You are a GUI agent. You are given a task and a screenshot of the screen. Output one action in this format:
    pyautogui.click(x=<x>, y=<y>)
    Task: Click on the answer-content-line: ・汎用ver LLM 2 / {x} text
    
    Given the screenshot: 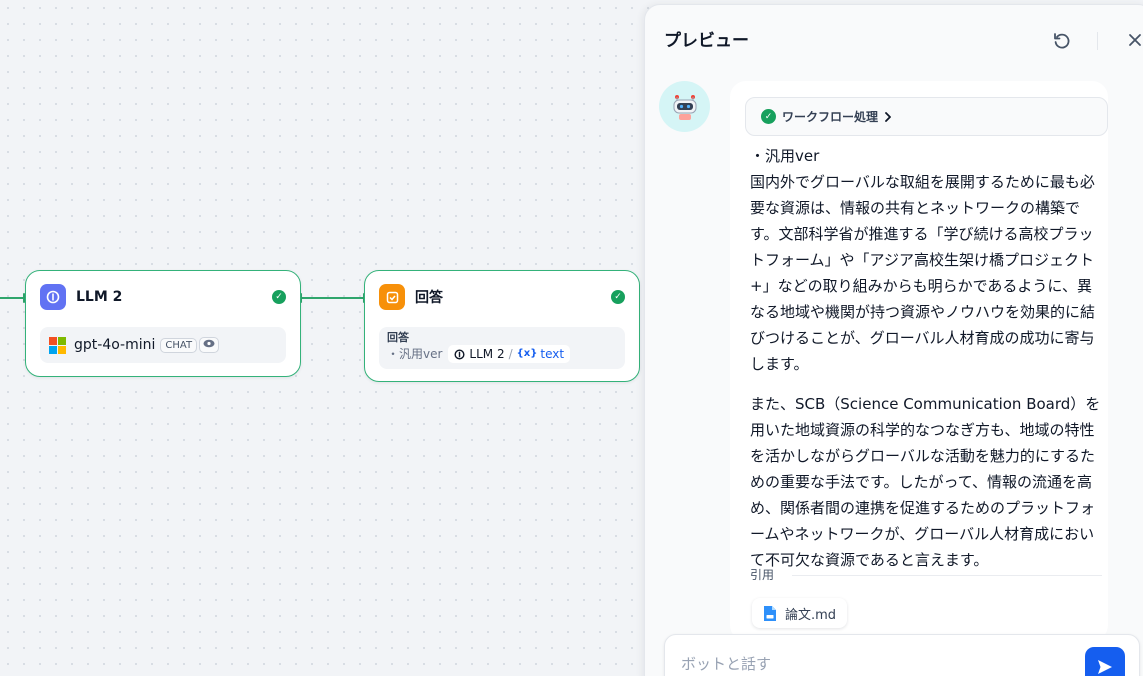 What is the action you would take?
    pyautogui.click(x=502, y=354)
    